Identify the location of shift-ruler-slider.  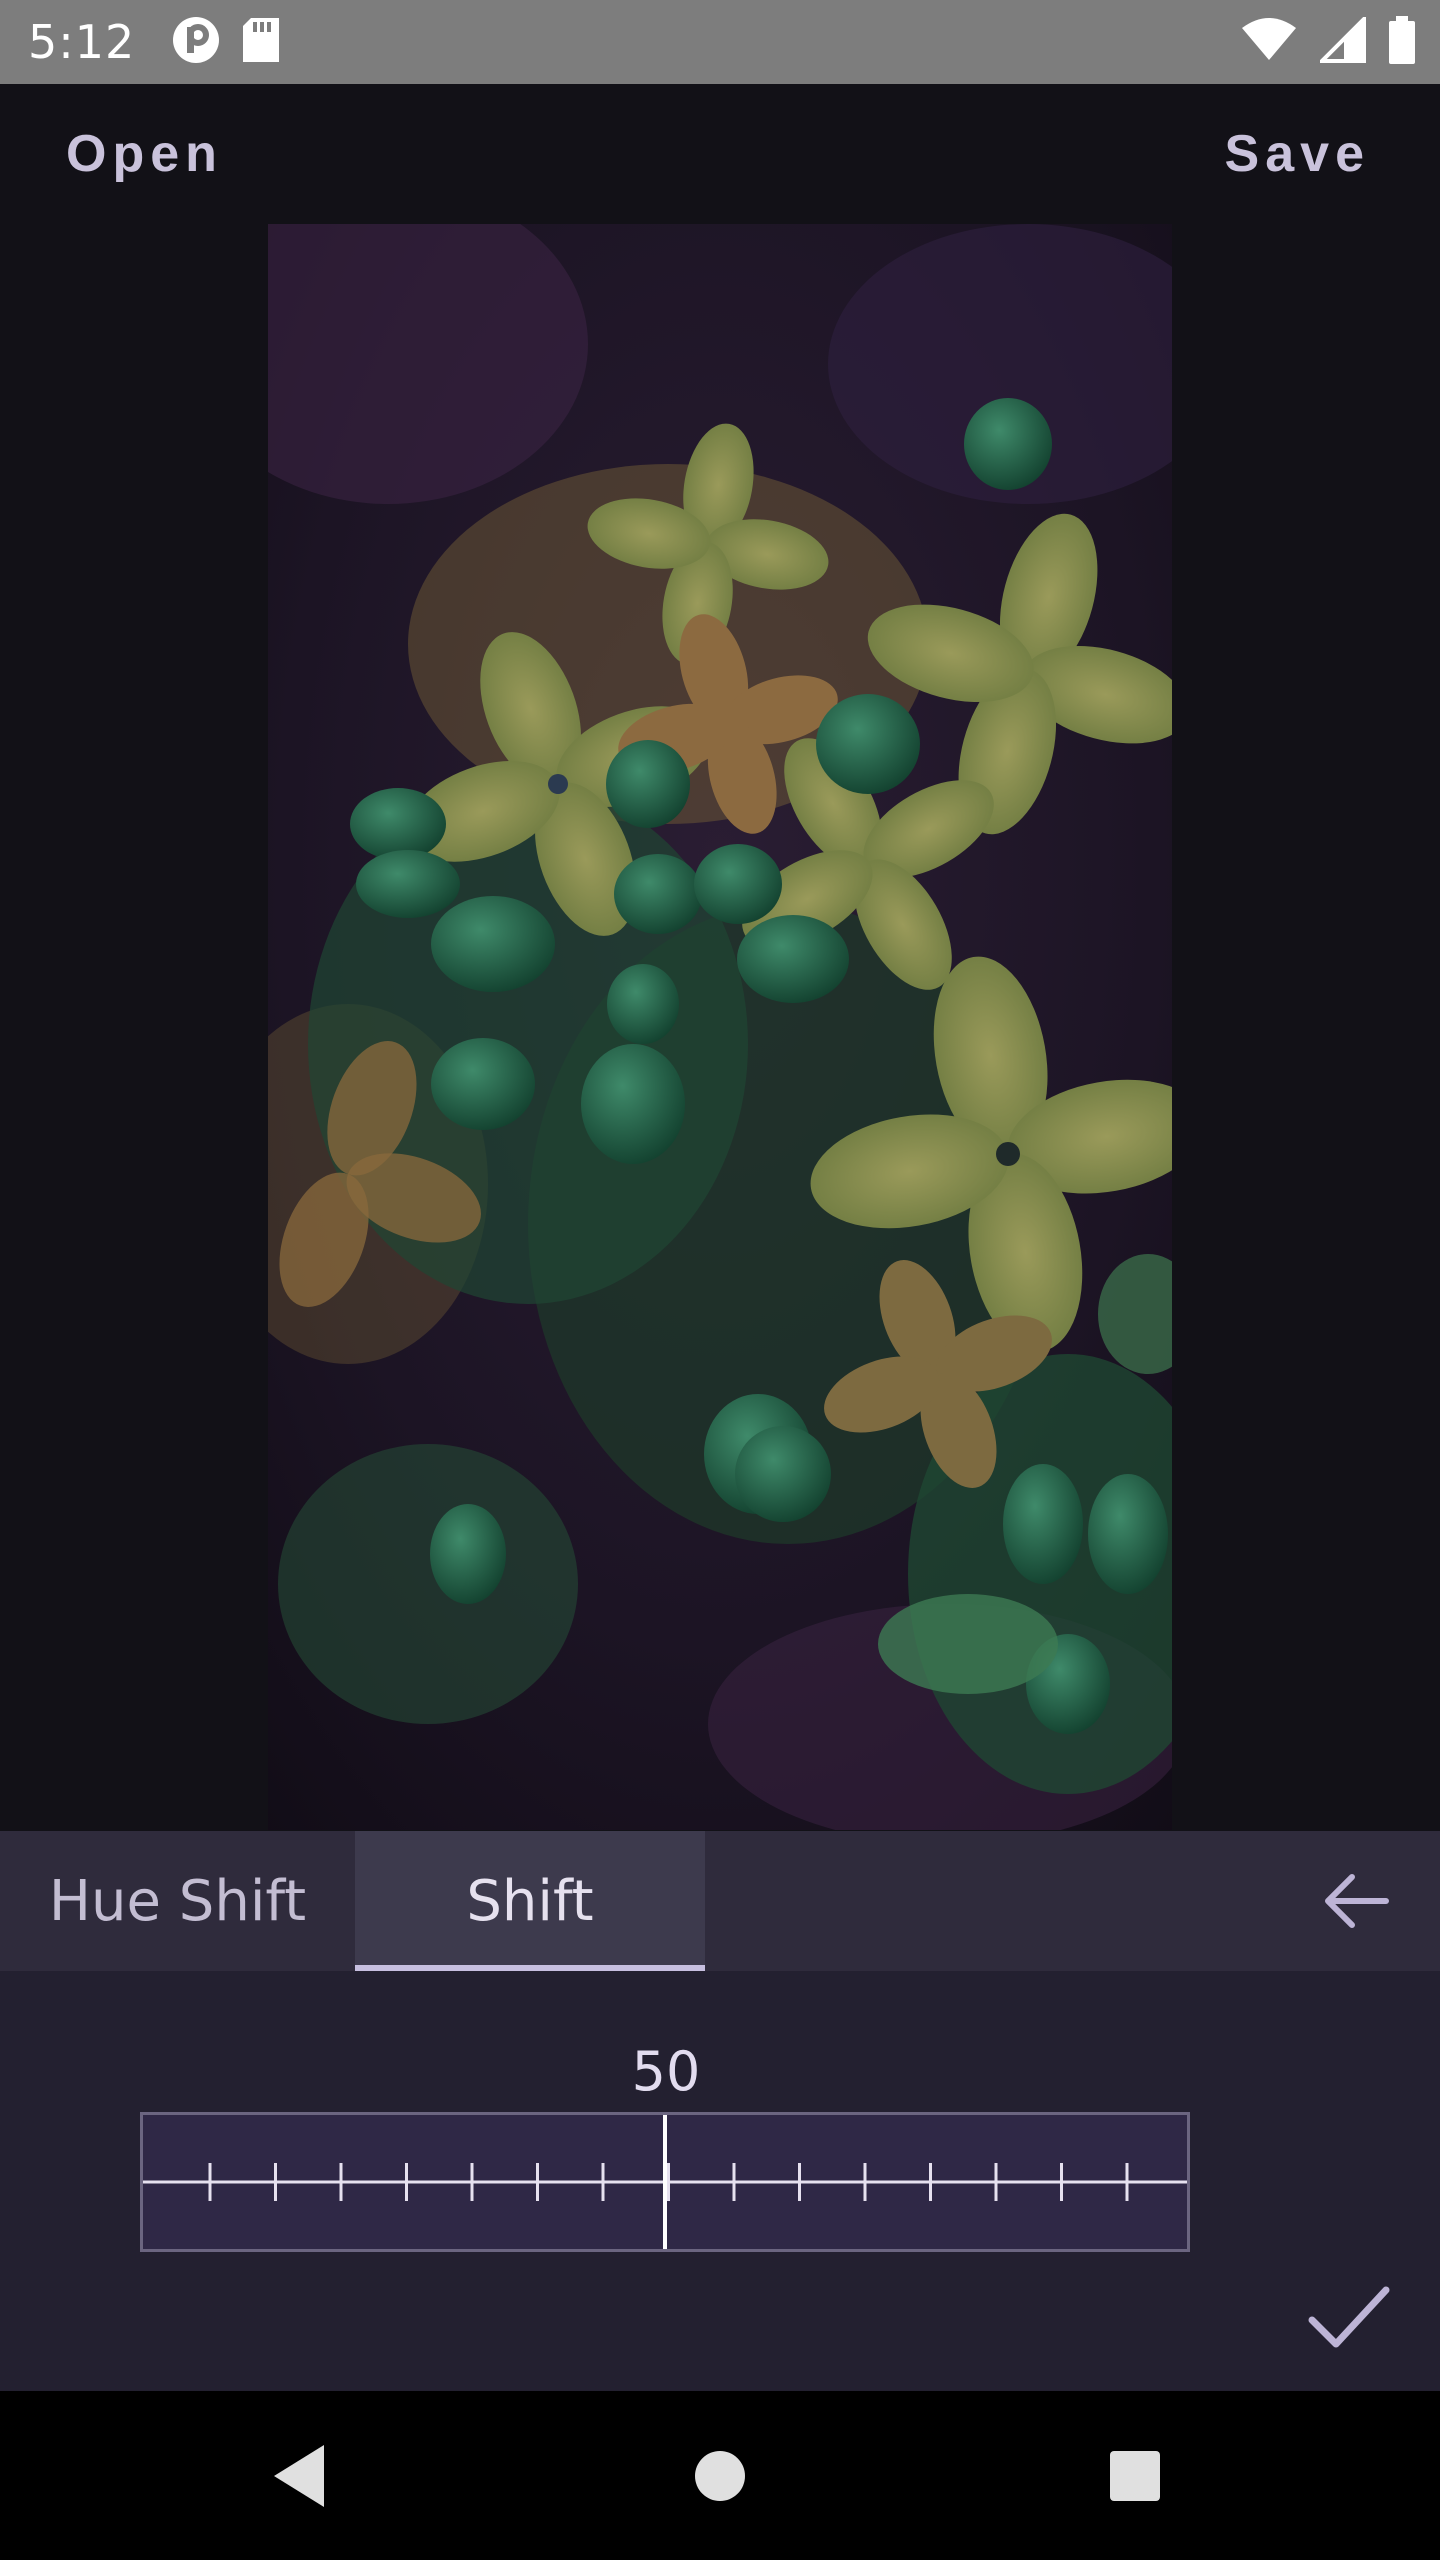
(665, 2182).